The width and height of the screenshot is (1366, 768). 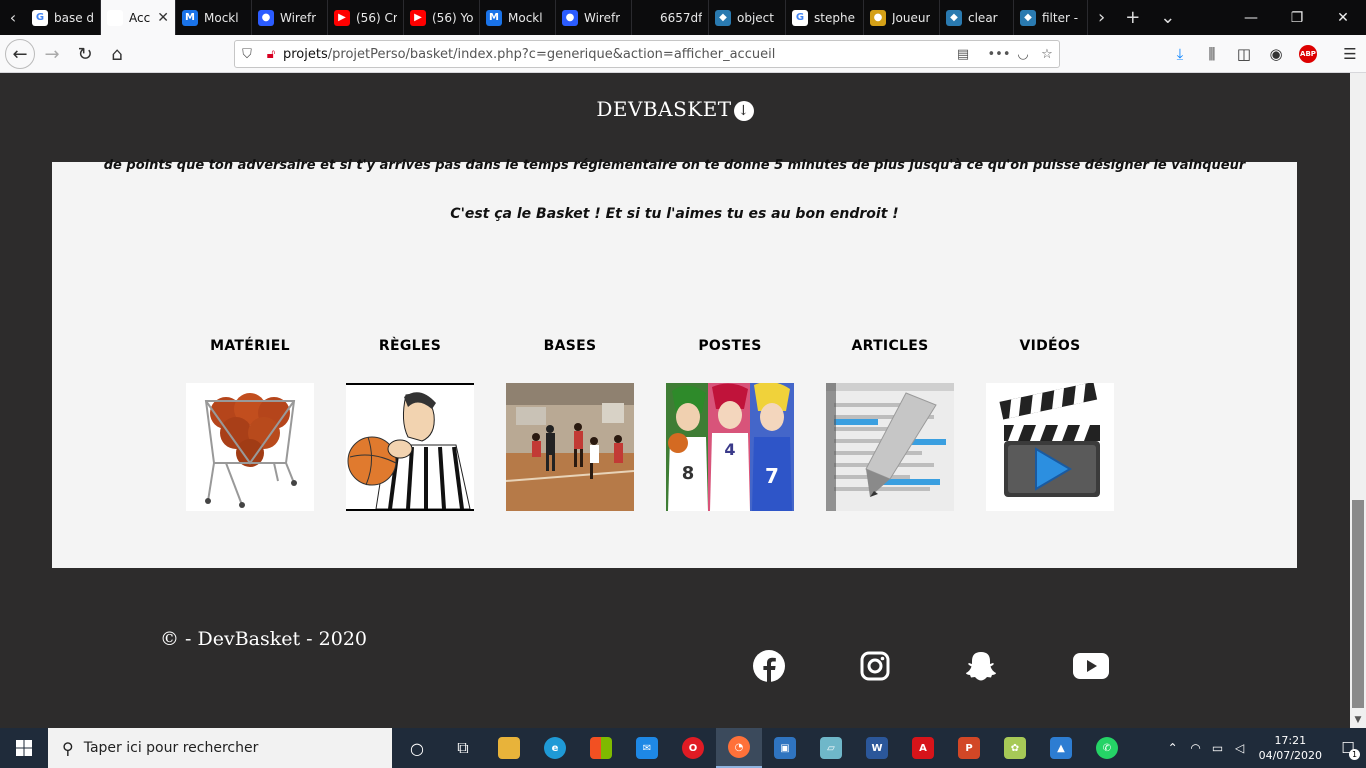 What do you see at coordinates (1358, 400) in the screenshot?
I see `page-scrollbar: ▼` at bounding box center [1358, 400].